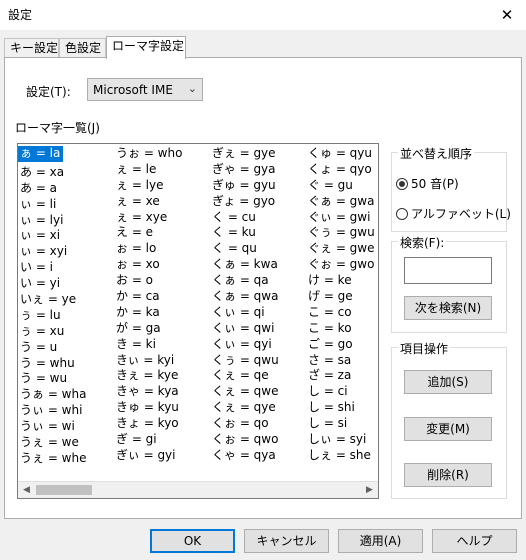 This screenshot has width=526, height=560. Describe the element at coordinates (31, 48) in the screenshot. I see `tab-key-settings: キー設定` at that location.